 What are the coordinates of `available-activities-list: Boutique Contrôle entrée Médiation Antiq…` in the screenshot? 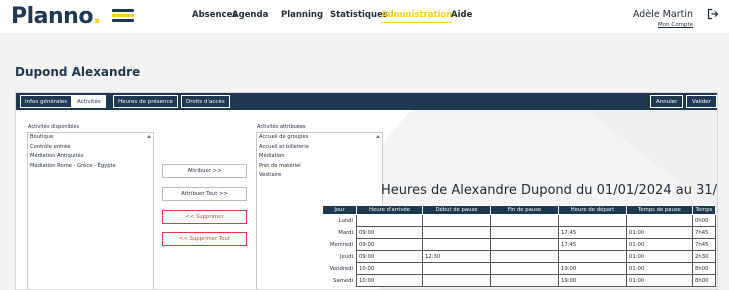 It's located at (90, 210).